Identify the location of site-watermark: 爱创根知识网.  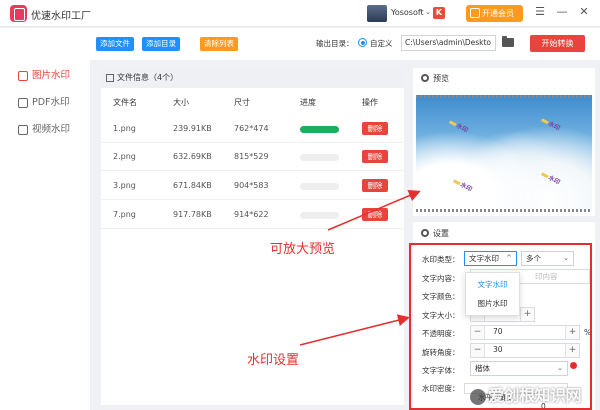
(526, 394).